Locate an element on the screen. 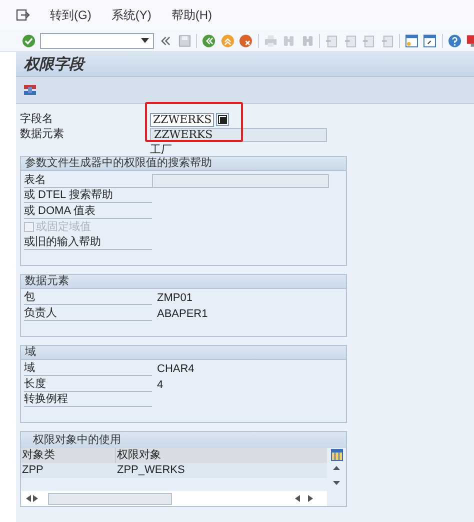  field-value: ZMP01 is located at coordinates (174, 298).